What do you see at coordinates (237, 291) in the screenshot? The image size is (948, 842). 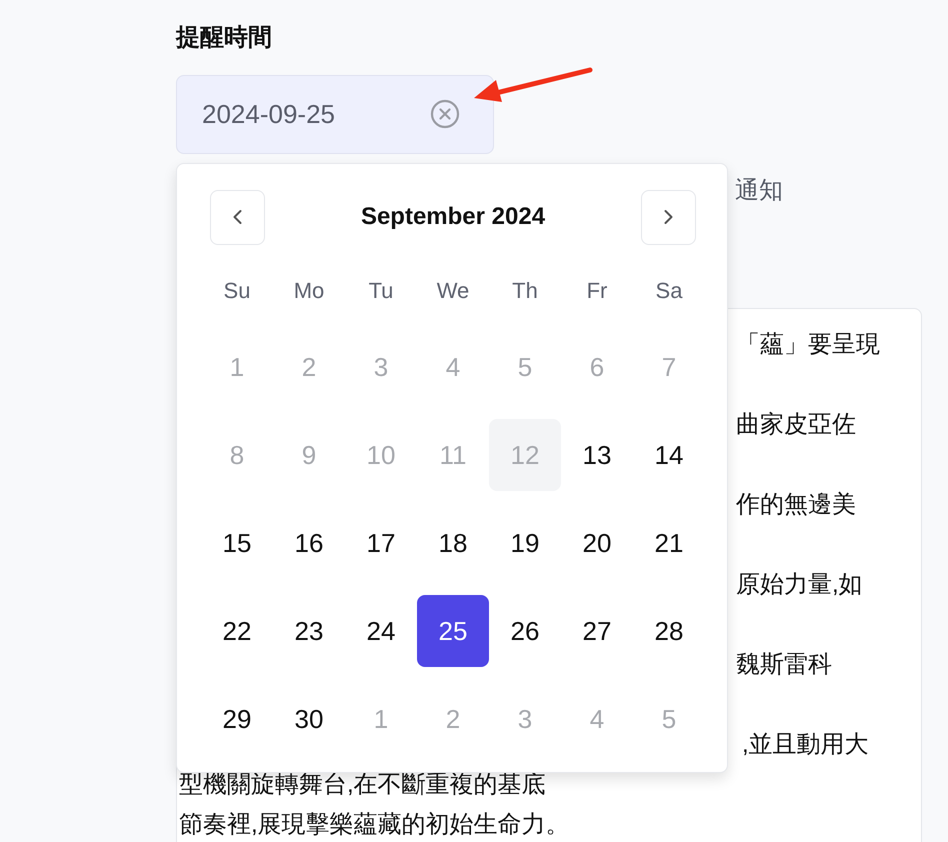 I see `weekday-label: Su` at bounding box center [237, 291].